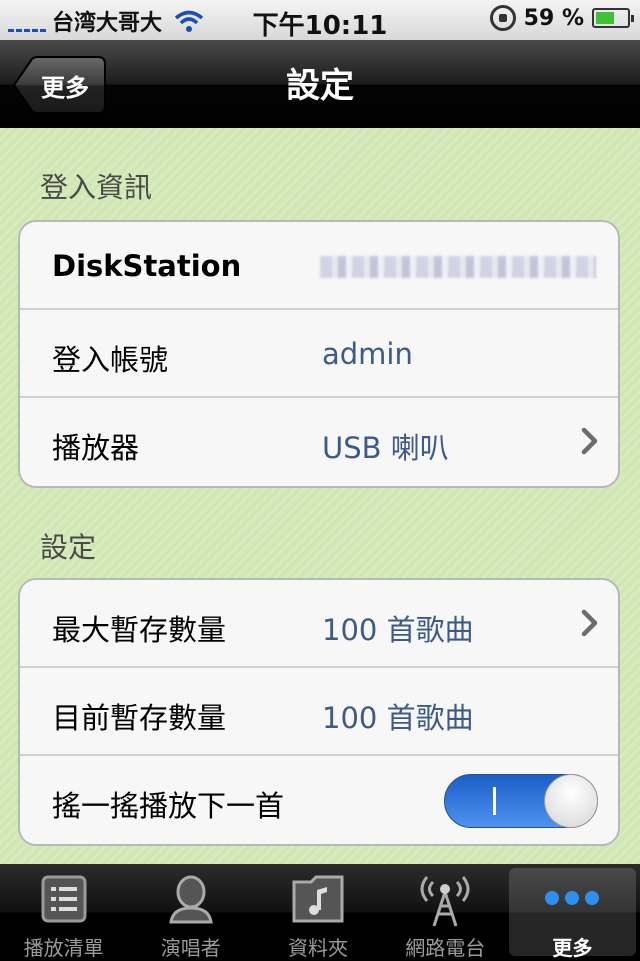  Describe the element at coordinates (319, 624) in the screenshot. I see `row-max-cache: 最大暫存數量 100 首歌曲` at that location.